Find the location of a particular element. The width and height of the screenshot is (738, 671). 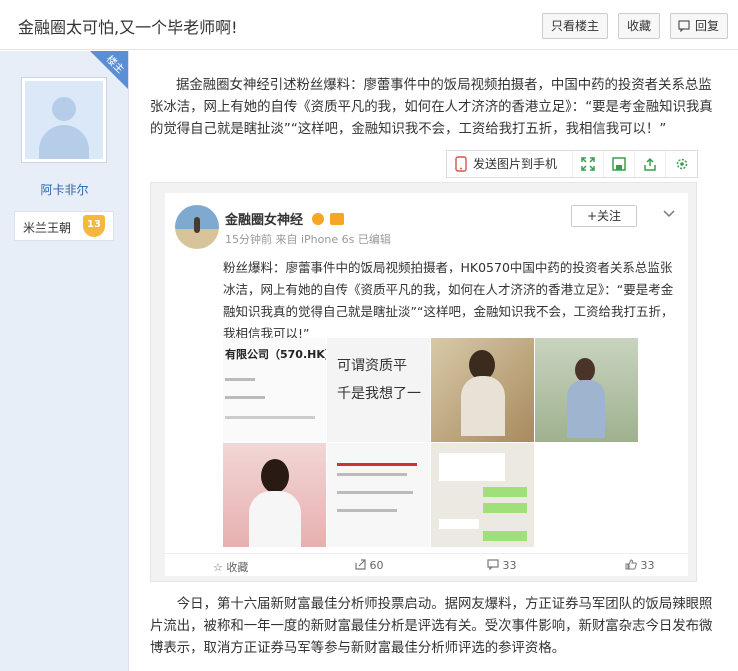

phone-icon is located at coordinates (461, 164).